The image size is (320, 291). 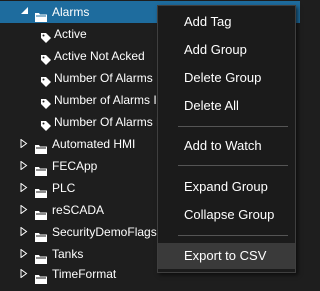 I want to click on menu-item-delete-all: Delete All, so click(x=226, y=106).